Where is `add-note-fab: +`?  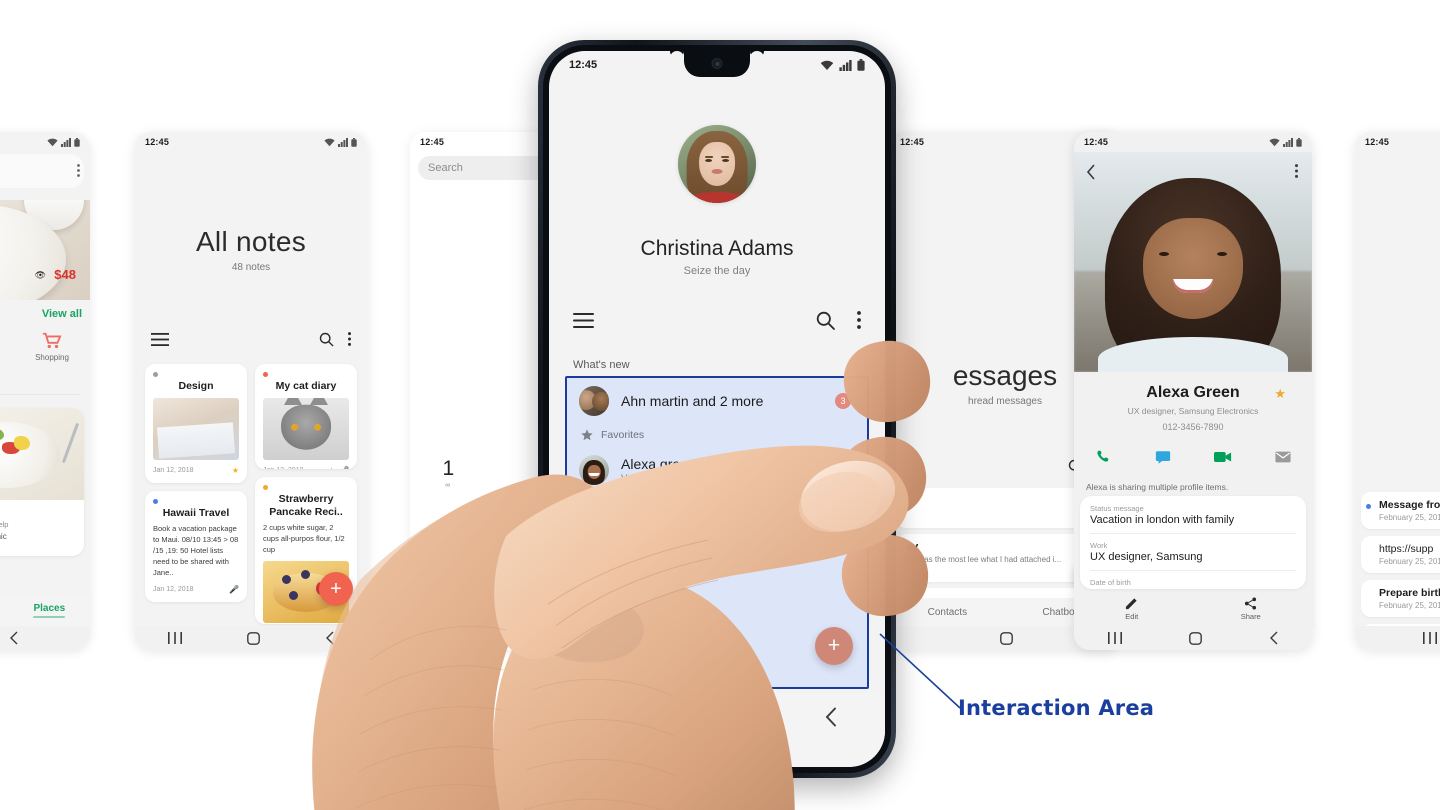 add-note-fab: + is located at coordinates (336, 589).